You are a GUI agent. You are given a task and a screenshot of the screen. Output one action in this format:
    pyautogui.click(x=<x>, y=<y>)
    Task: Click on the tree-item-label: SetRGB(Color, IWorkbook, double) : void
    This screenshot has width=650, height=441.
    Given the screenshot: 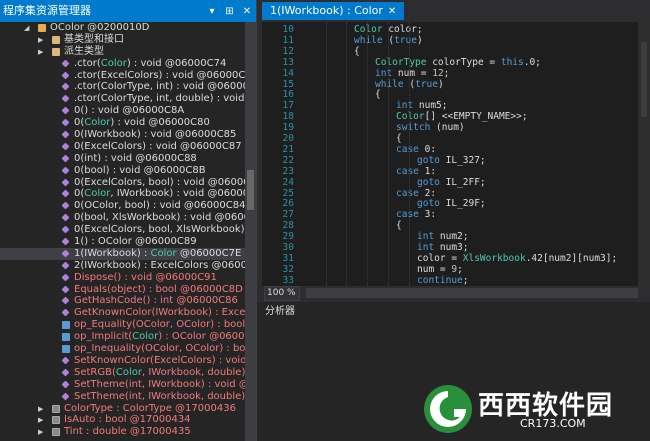 What is the action you would take?
    pyautogui.click(x=159, y=373)
    